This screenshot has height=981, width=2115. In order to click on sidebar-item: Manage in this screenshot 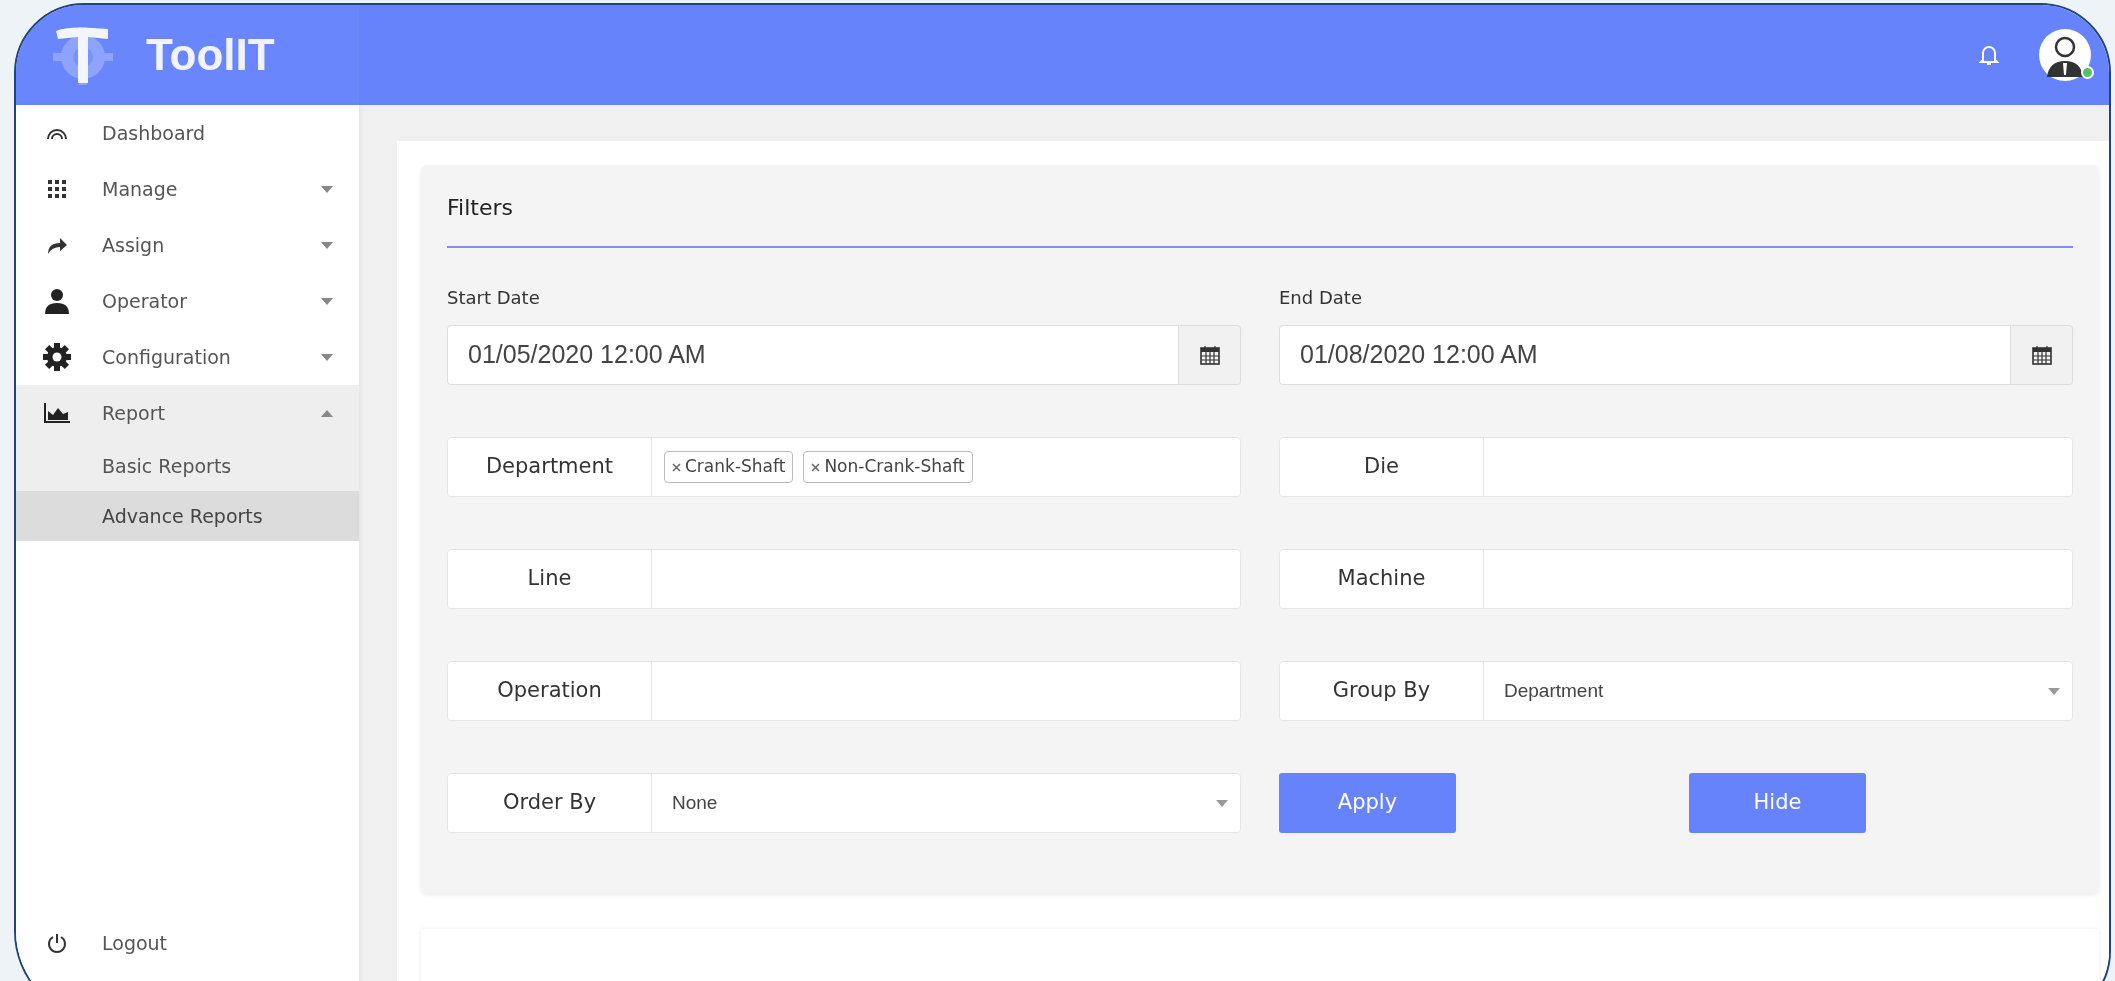, I will do `click(187, 189)`.